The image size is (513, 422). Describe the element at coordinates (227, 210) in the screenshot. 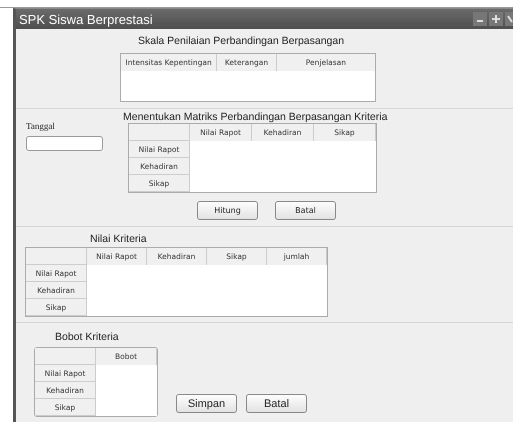

I see `calculate-button: Hitung` at that location.